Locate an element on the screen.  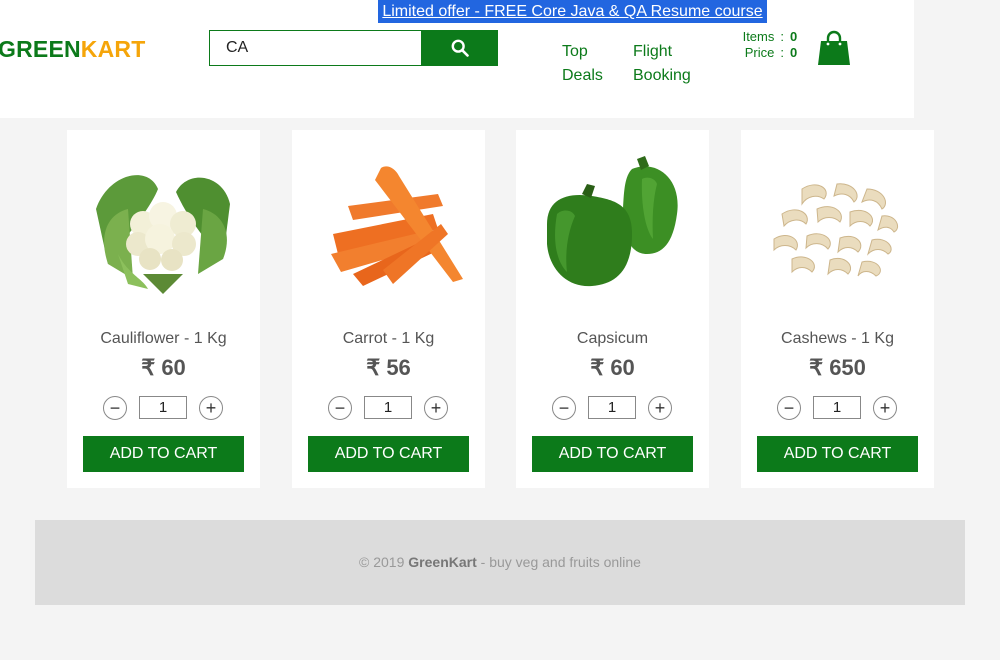
product-name: Carrot - 1 Kg is located at coordinates (388, 338).